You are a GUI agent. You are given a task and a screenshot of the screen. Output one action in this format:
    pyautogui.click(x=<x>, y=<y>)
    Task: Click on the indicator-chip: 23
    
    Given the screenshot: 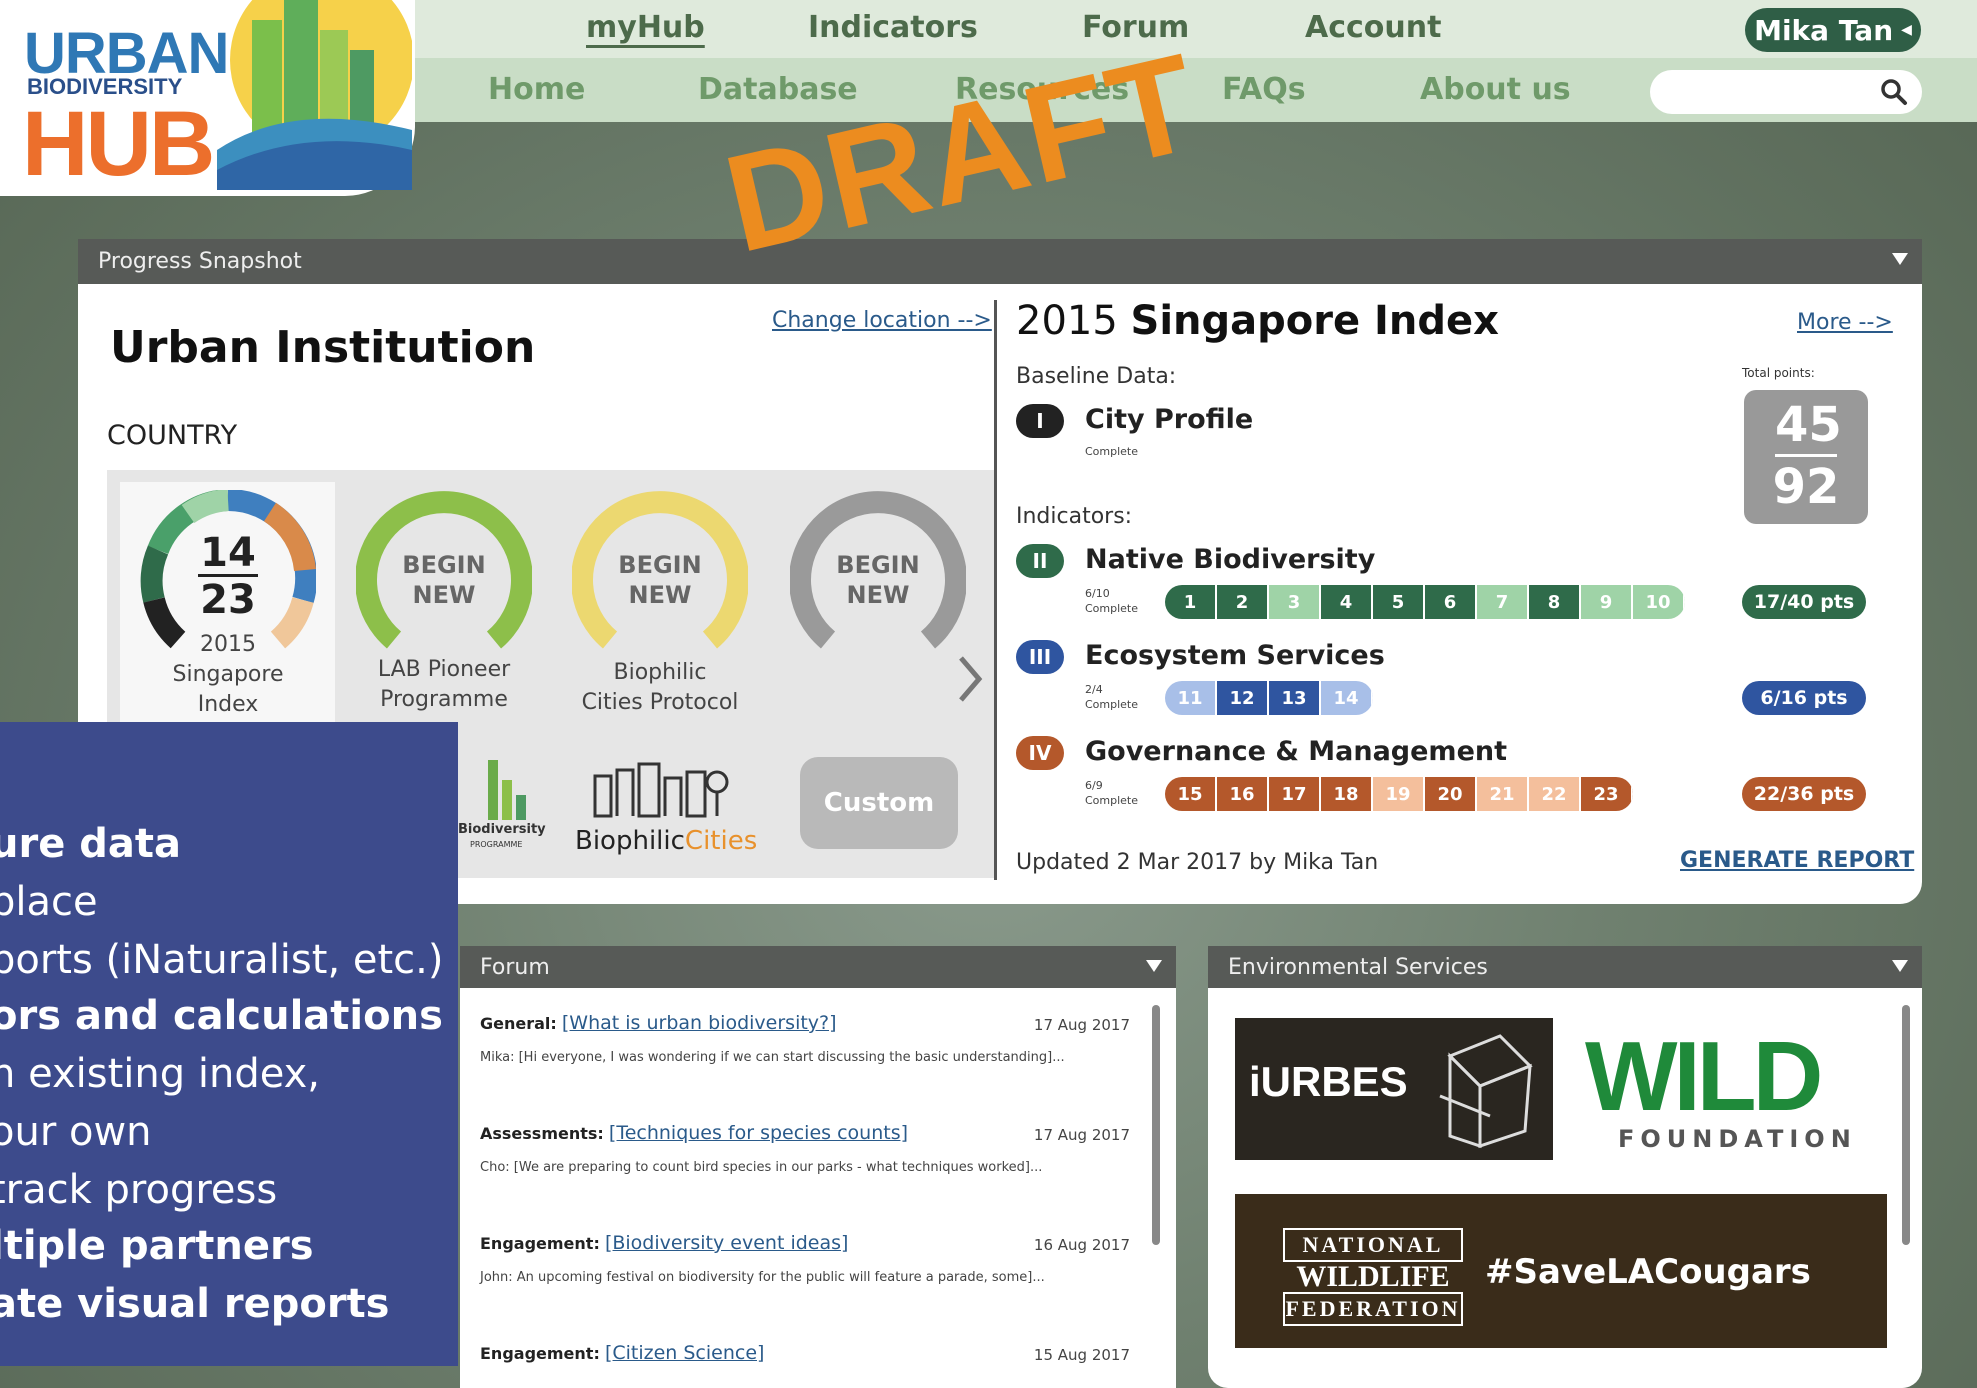 What is the action you would take?
    pyautogui.click(x=1607, y=794)
    